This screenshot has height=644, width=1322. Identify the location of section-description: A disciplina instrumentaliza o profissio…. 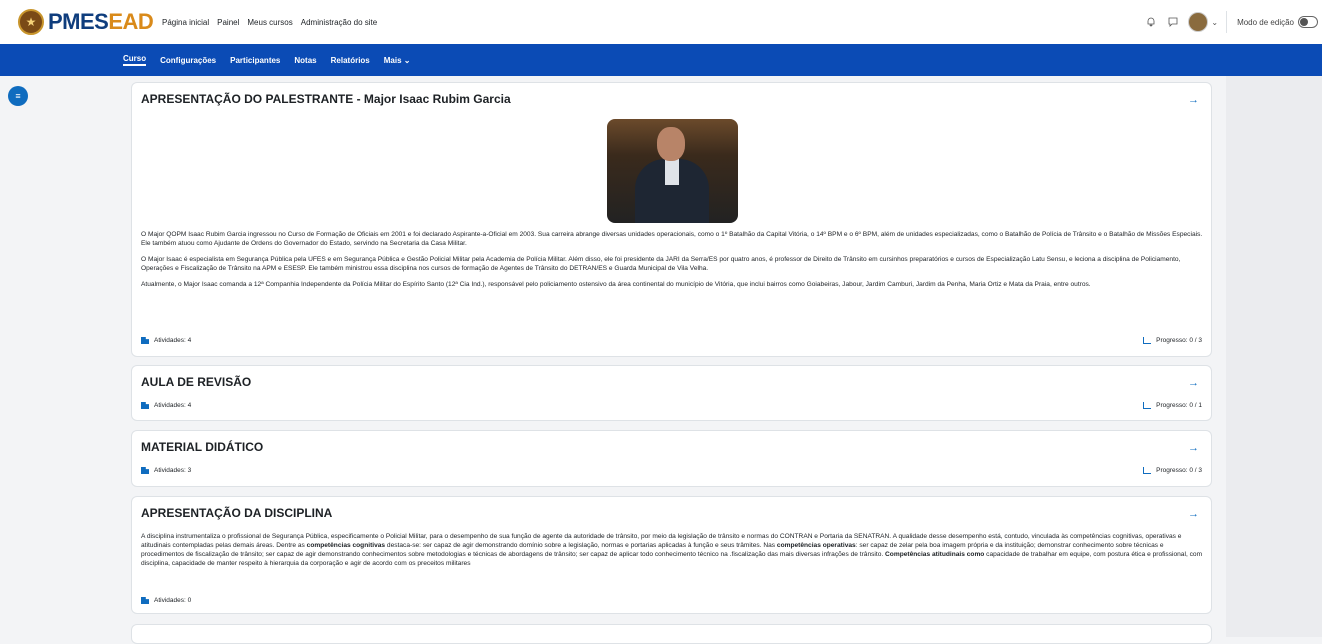
(672, 553).